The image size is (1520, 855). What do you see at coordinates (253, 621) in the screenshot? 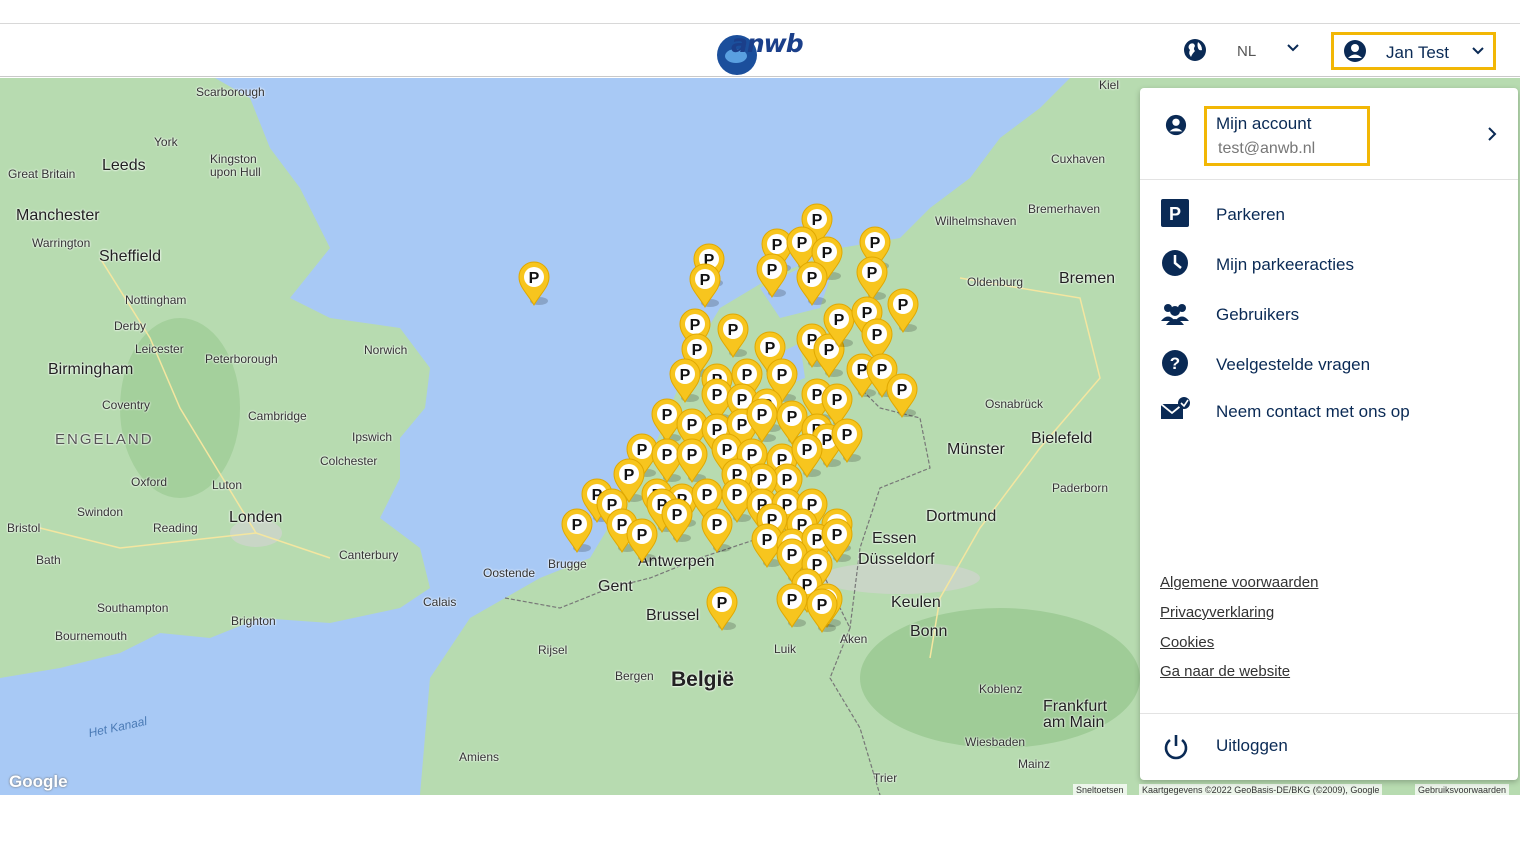
I see `map-place-label: Brighton` at bounding box center [253, 621].